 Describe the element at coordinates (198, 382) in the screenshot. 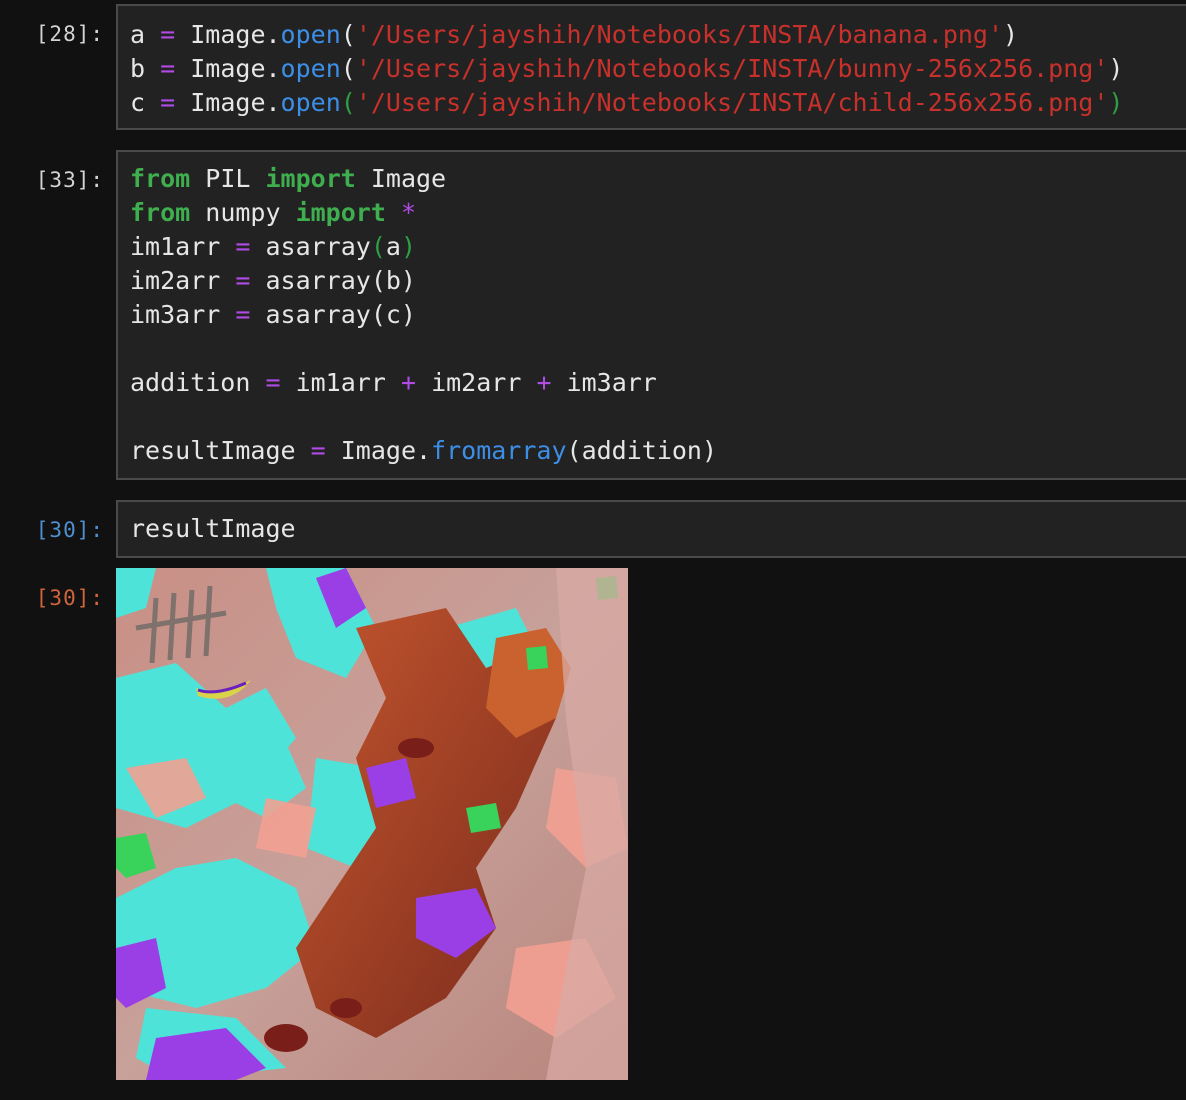

I see `code-token: addition` at that location.